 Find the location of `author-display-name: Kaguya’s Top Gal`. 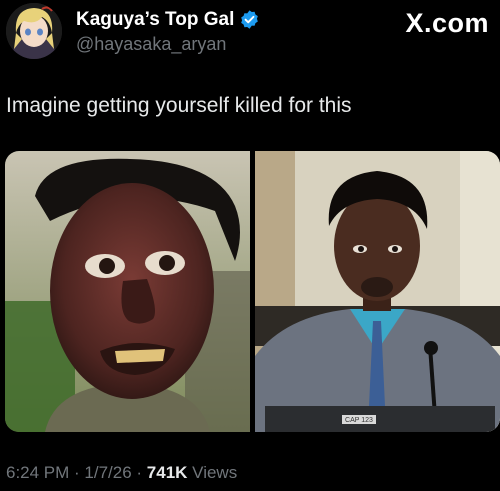

author-display-name: Kaguya’s Top Gal is located at coordinates (155, 20).